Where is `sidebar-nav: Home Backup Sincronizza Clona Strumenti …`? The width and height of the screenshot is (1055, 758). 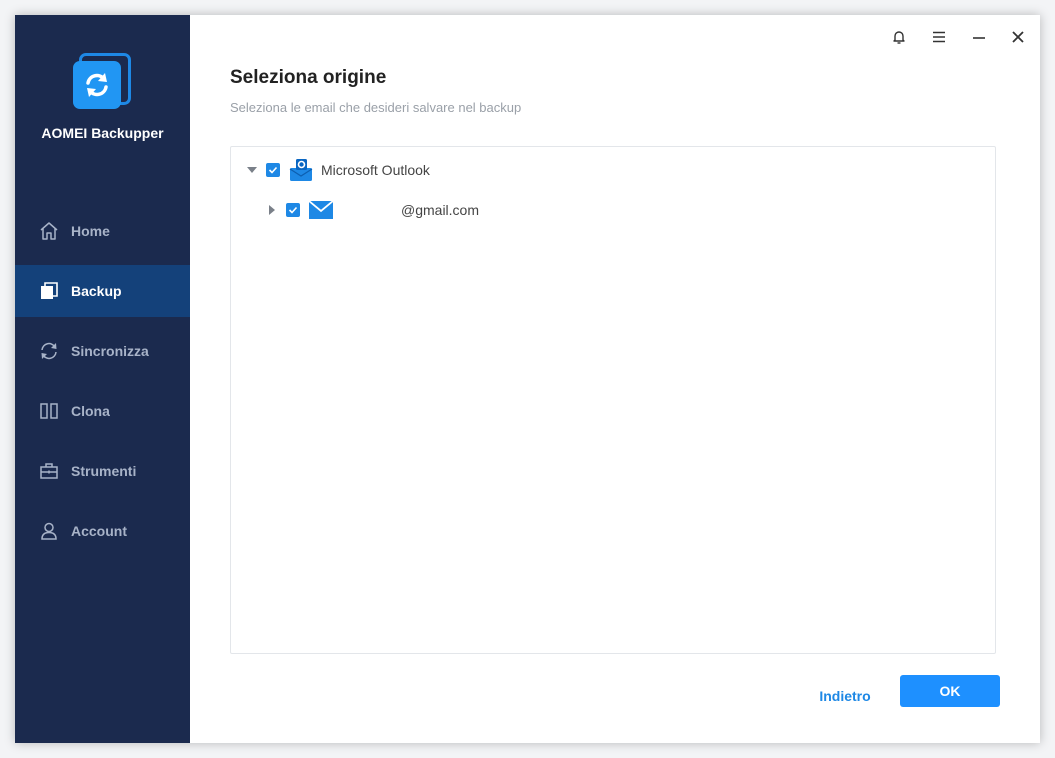
sidebar-nav: Home Backup Sincronizza Clona Strumenti … is located at coordinates (102, 385).